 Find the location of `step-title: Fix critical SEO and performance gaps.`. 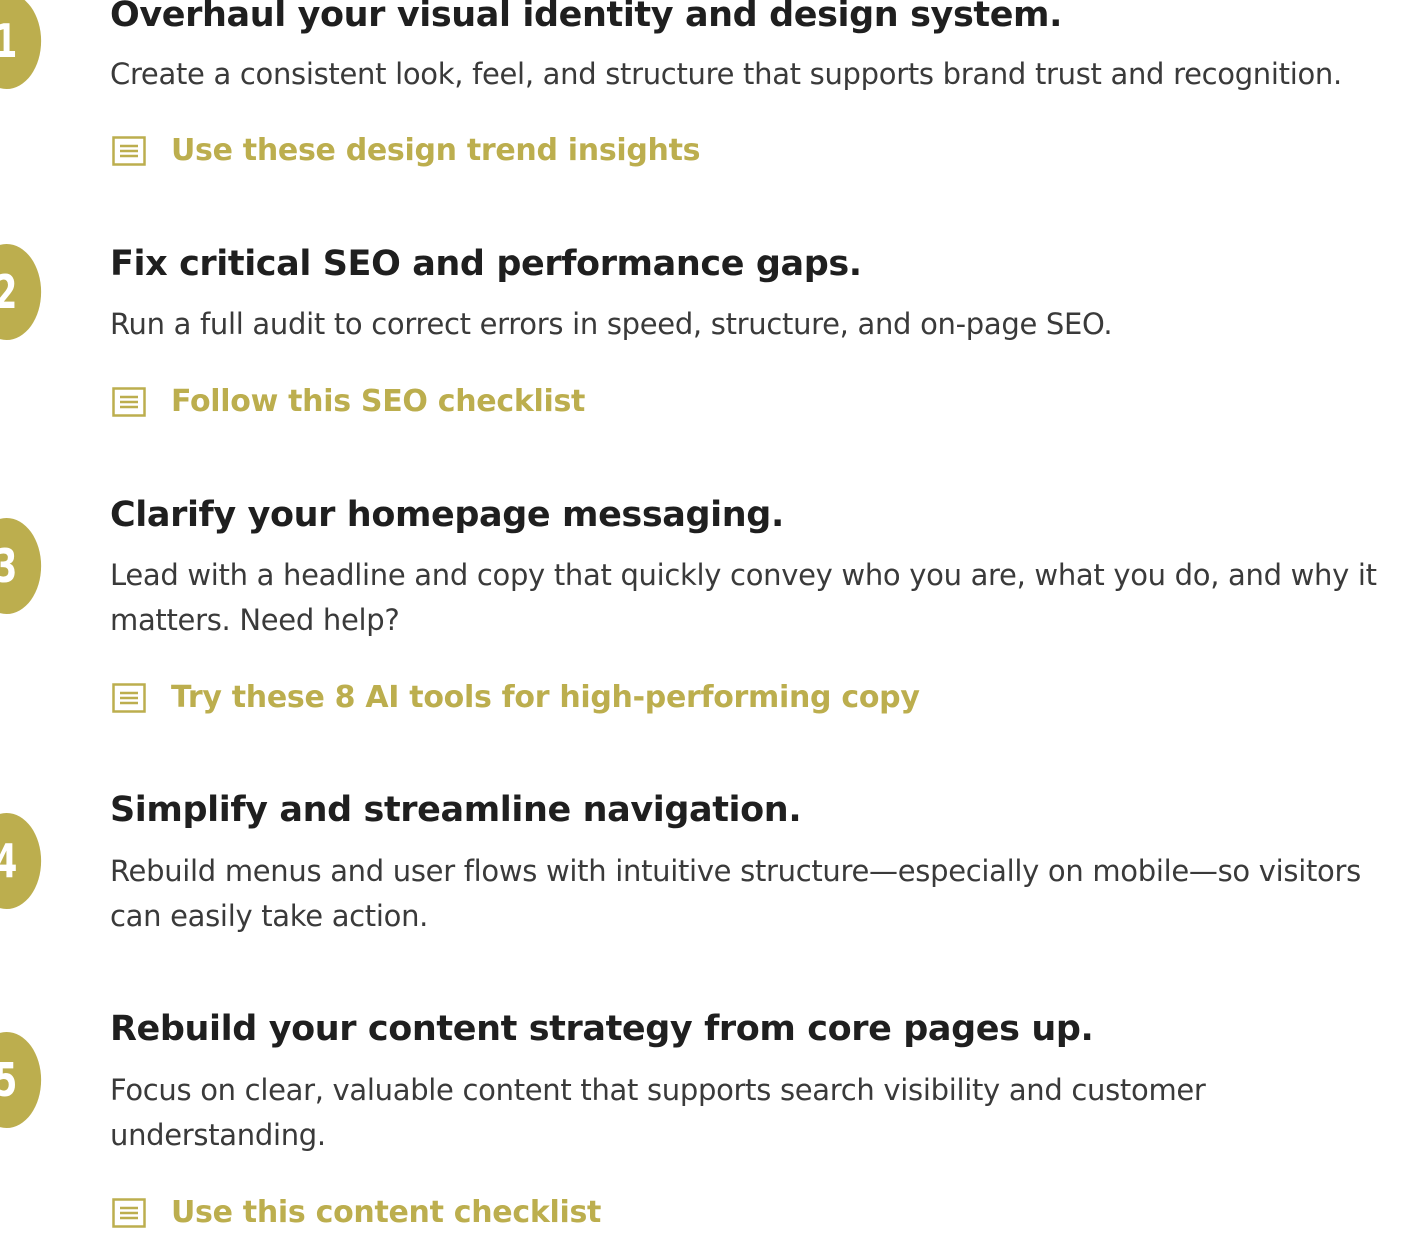

step-title: Fix critical SEO and performance gaps. is located at coordinates (486, 264).